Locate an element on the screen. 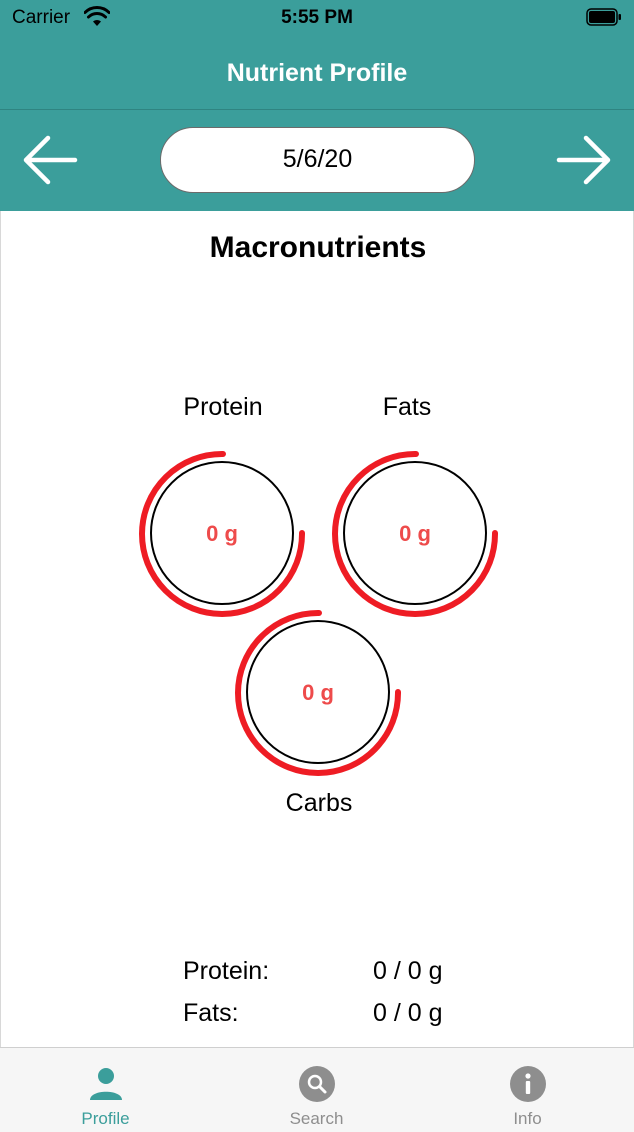 Image resolution: width=634 pixels, height=1132 pixels. carbs-ring: 0 g is located at coordinates (318, 692).